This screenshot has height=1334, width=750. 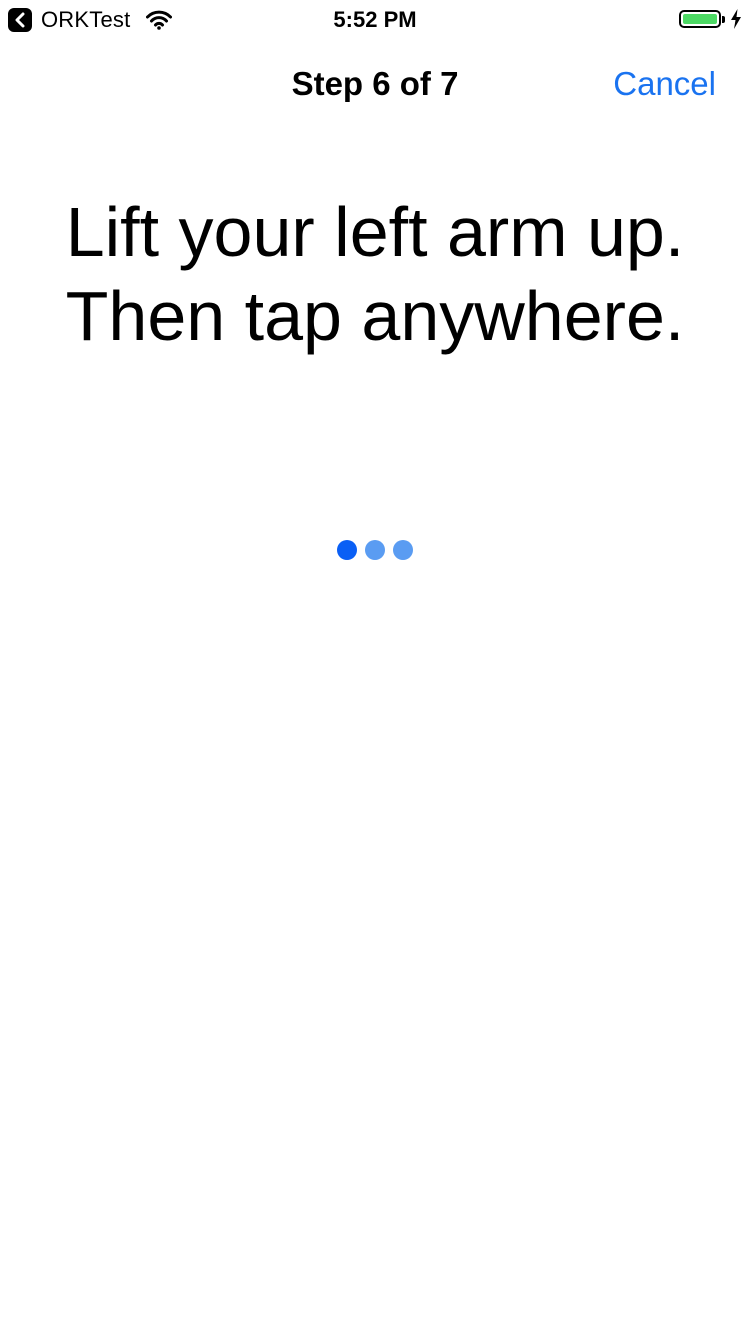 I want to click on status-bar: ORKTest 5:52 PM, so click(x=375, y=20).